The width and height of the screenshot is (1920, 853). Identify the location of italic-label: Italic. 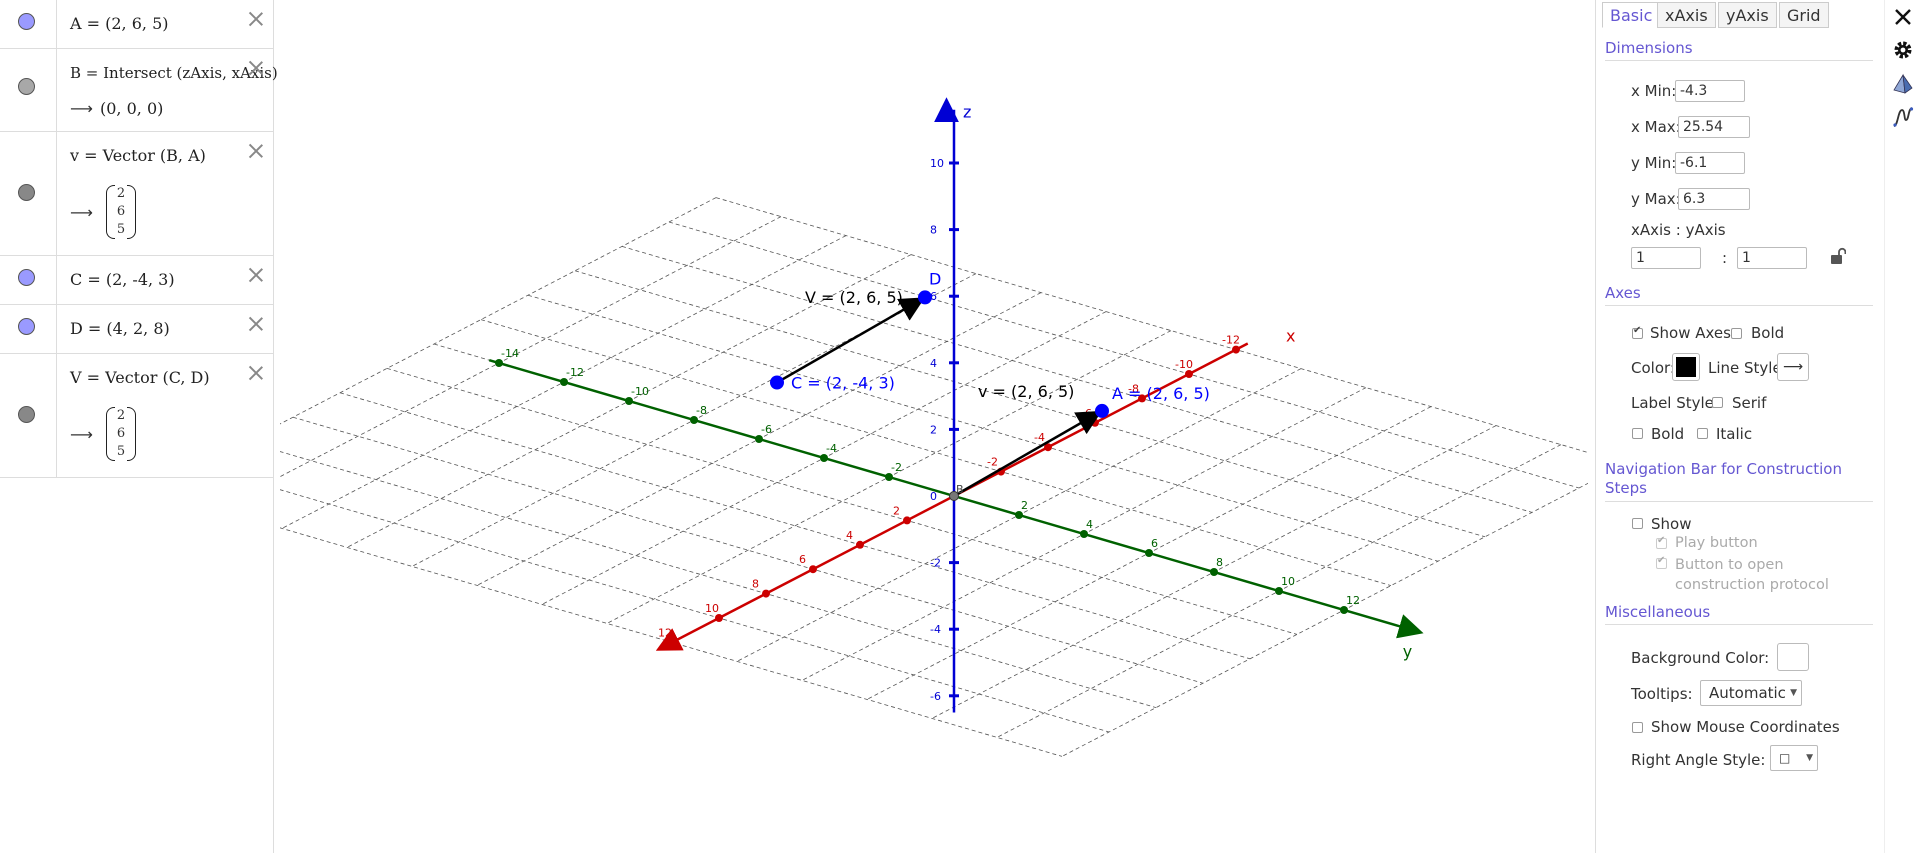
(1734, 434).